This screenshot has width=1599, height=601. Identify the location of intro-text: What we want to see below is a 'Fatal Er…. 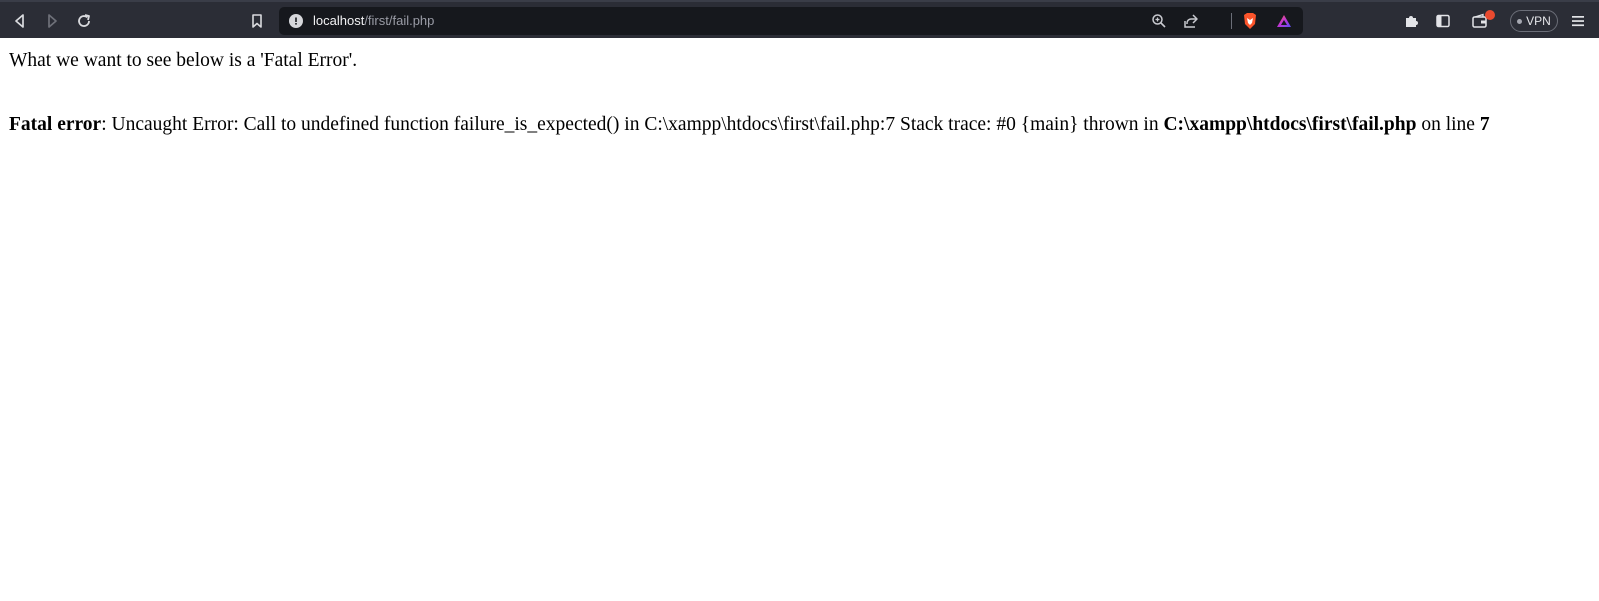
(183, 60).